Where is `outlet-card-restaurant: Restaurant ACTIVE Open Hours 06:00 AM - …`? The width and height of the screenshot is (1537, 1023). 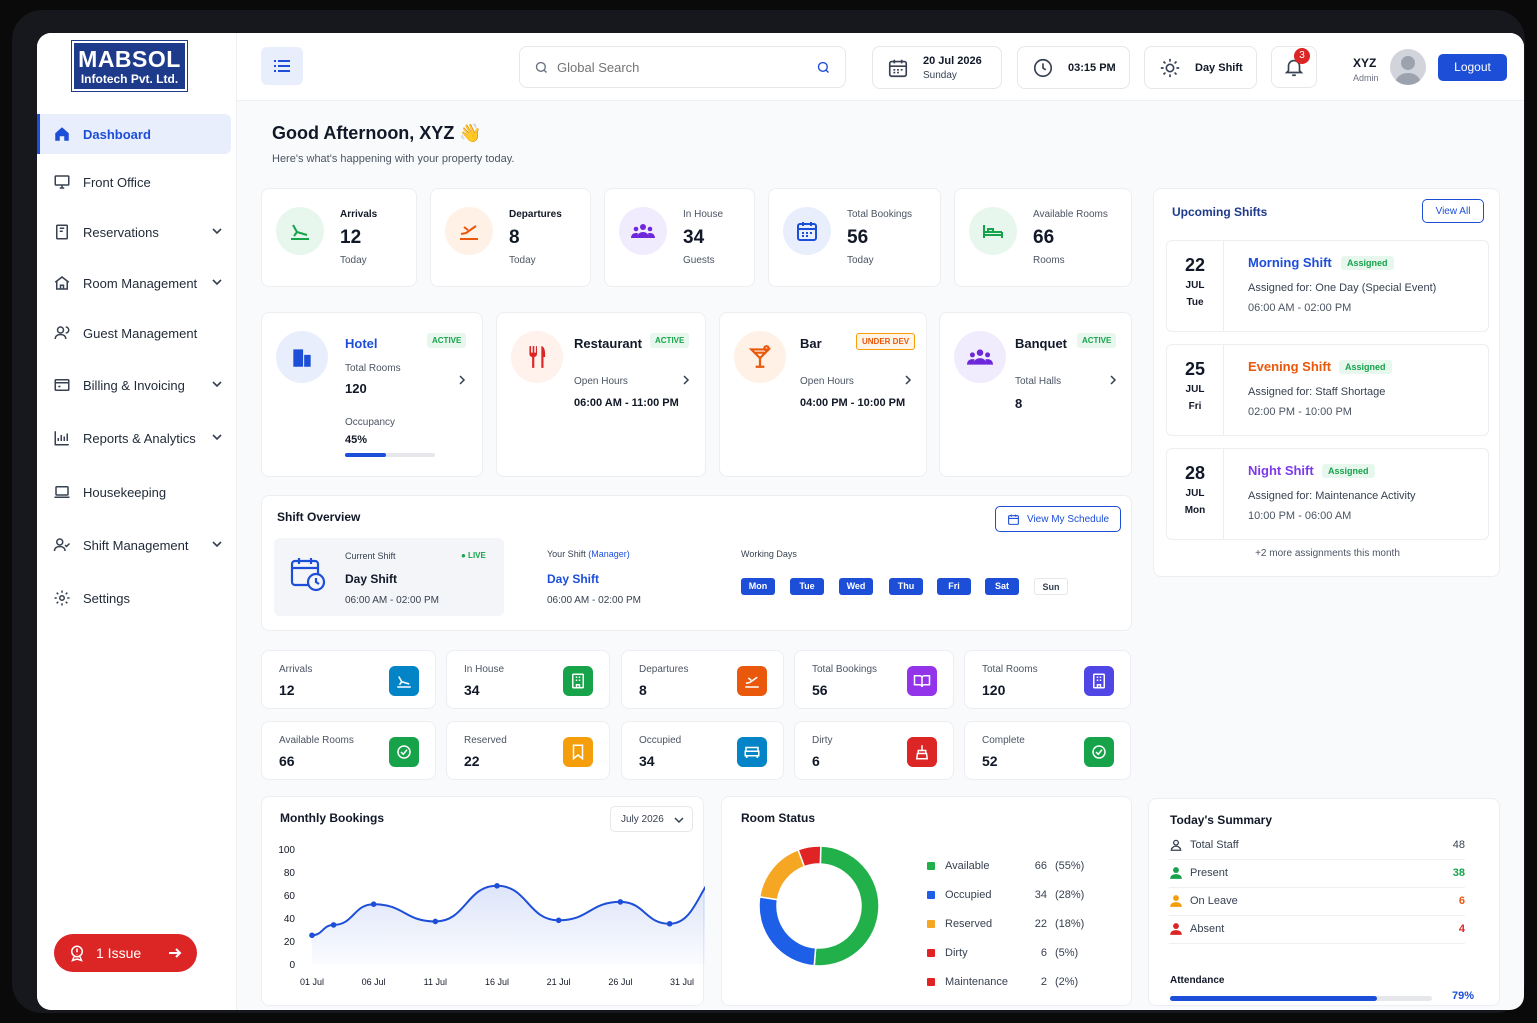 outlet-card-restaurant: Restaurant ACTIVE Open Hours 06:00 AM - … is located at coordinates (601, 394).